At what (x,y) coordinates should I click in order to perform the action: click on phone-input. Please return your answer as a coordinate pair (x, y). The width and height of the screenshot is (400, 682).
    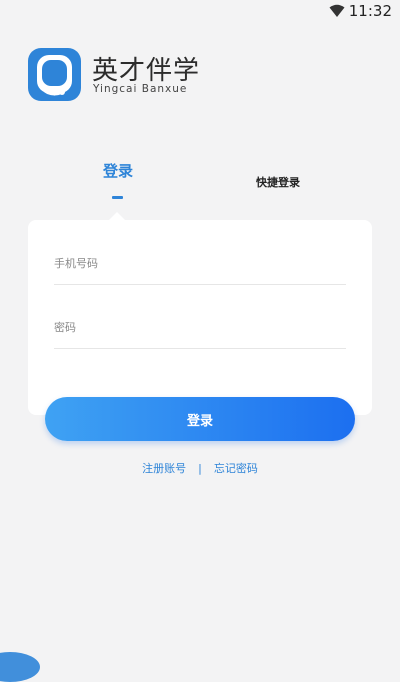
    Looking at the image, I should click on (200, 263).